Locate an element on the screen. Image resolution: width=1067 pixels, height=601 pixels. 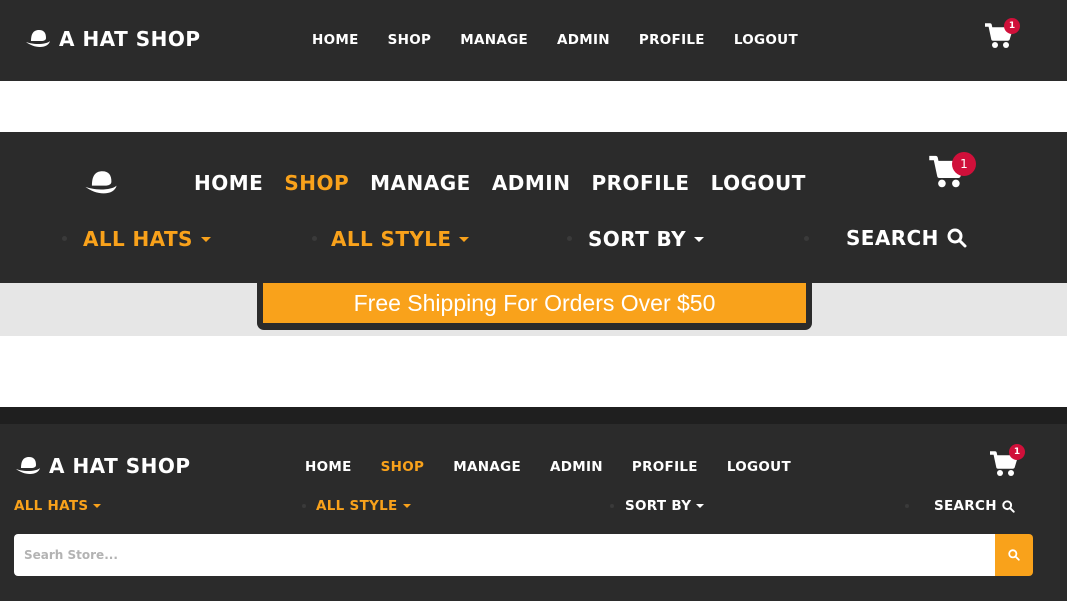
search-input is located at coordinates (504, 555).